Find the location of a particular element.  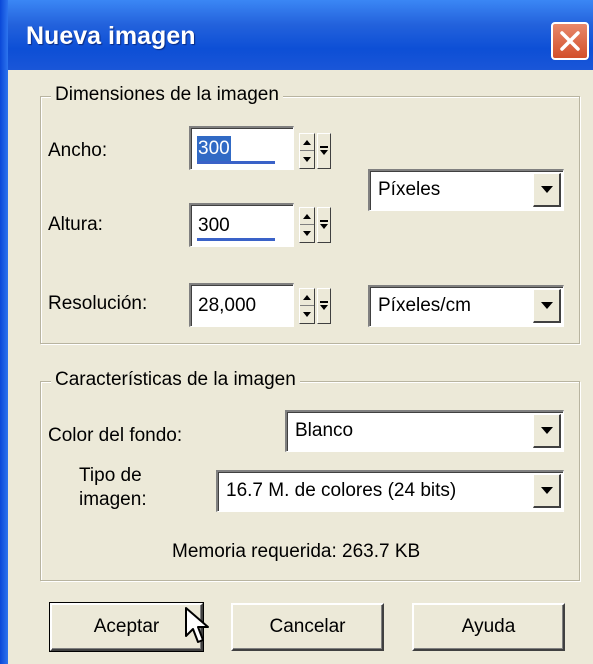

background-color-dropdown-button is located at coordinates (547, 431).